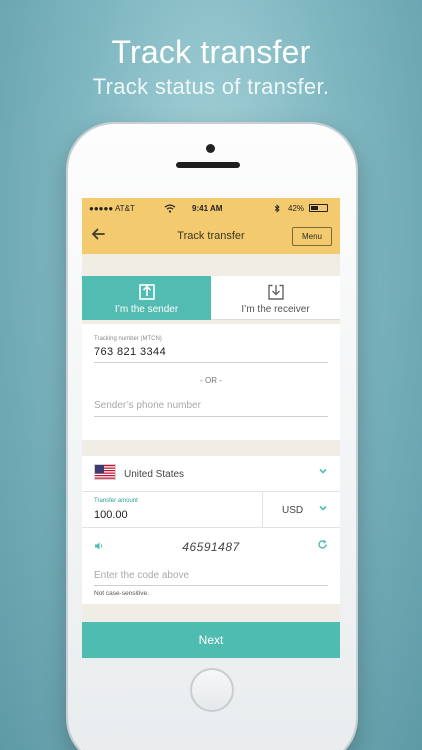 The width and height of the screenshot is (422, 750). I want to click on nav-bar: Track transfer Menu, so click(211, 236).